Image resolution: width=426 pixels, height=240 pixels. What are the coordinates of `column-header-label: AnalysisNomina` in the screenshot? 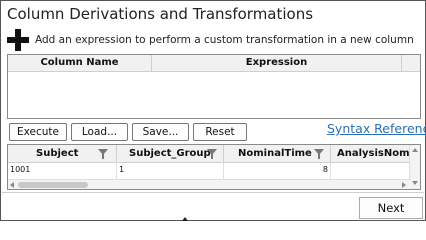 It's located at (378, 153).